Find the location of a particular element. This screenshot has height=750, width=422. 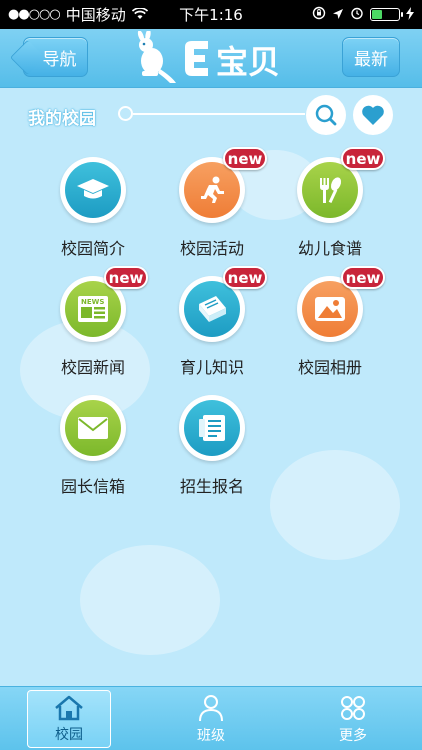

latest-button-label: 最新 is located at coordinates (371, 59).